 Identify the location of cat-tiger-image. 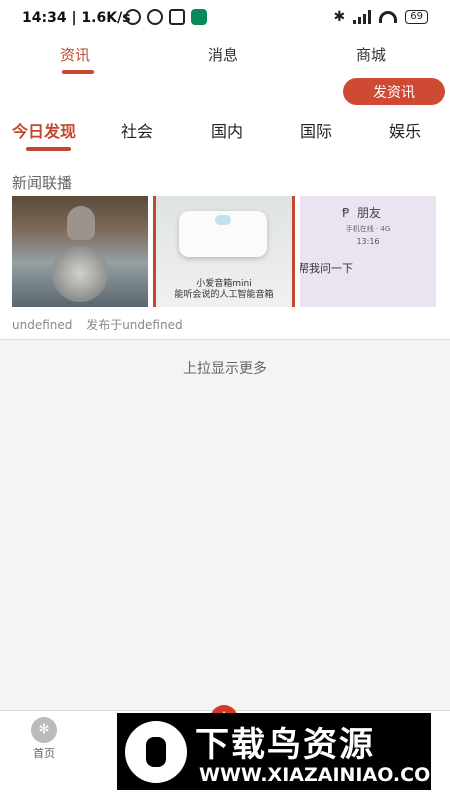
(80, 251).